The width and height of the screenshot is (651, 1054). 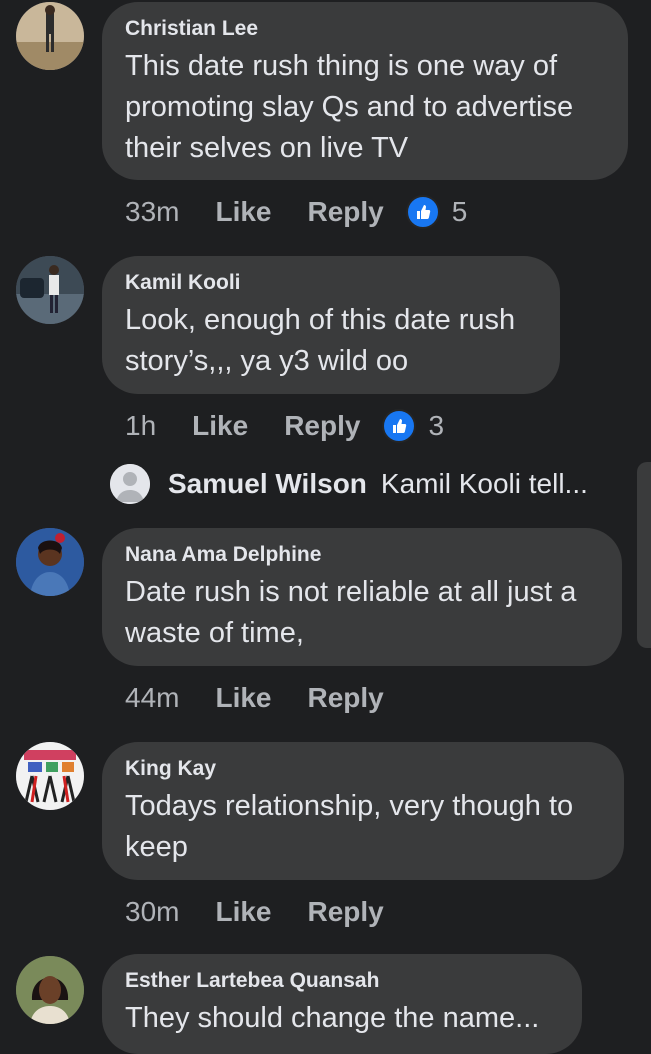 What do you see at coordinates (349, 826) in the screenshot?
I see `comment-text: Todays relationship, very though to keep` at bounding box center [349, 826].